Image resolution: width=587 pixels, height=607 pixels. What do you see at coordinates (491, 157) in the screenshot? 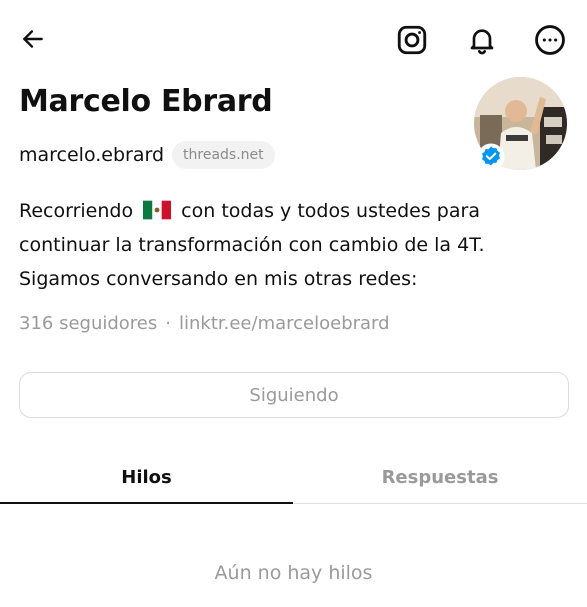
I see `verified-badge-icon` at bounding box center [491, 157].